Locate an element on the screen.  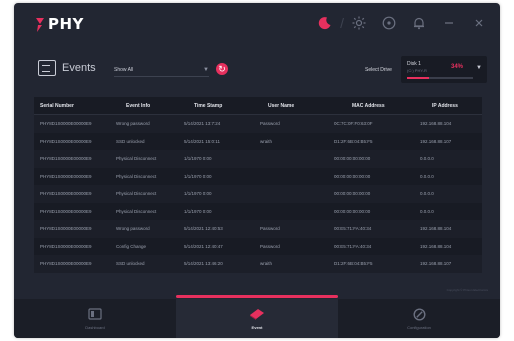
table-cell: 5/14/2021 12:40:47 is located at coordinates (203, 246).